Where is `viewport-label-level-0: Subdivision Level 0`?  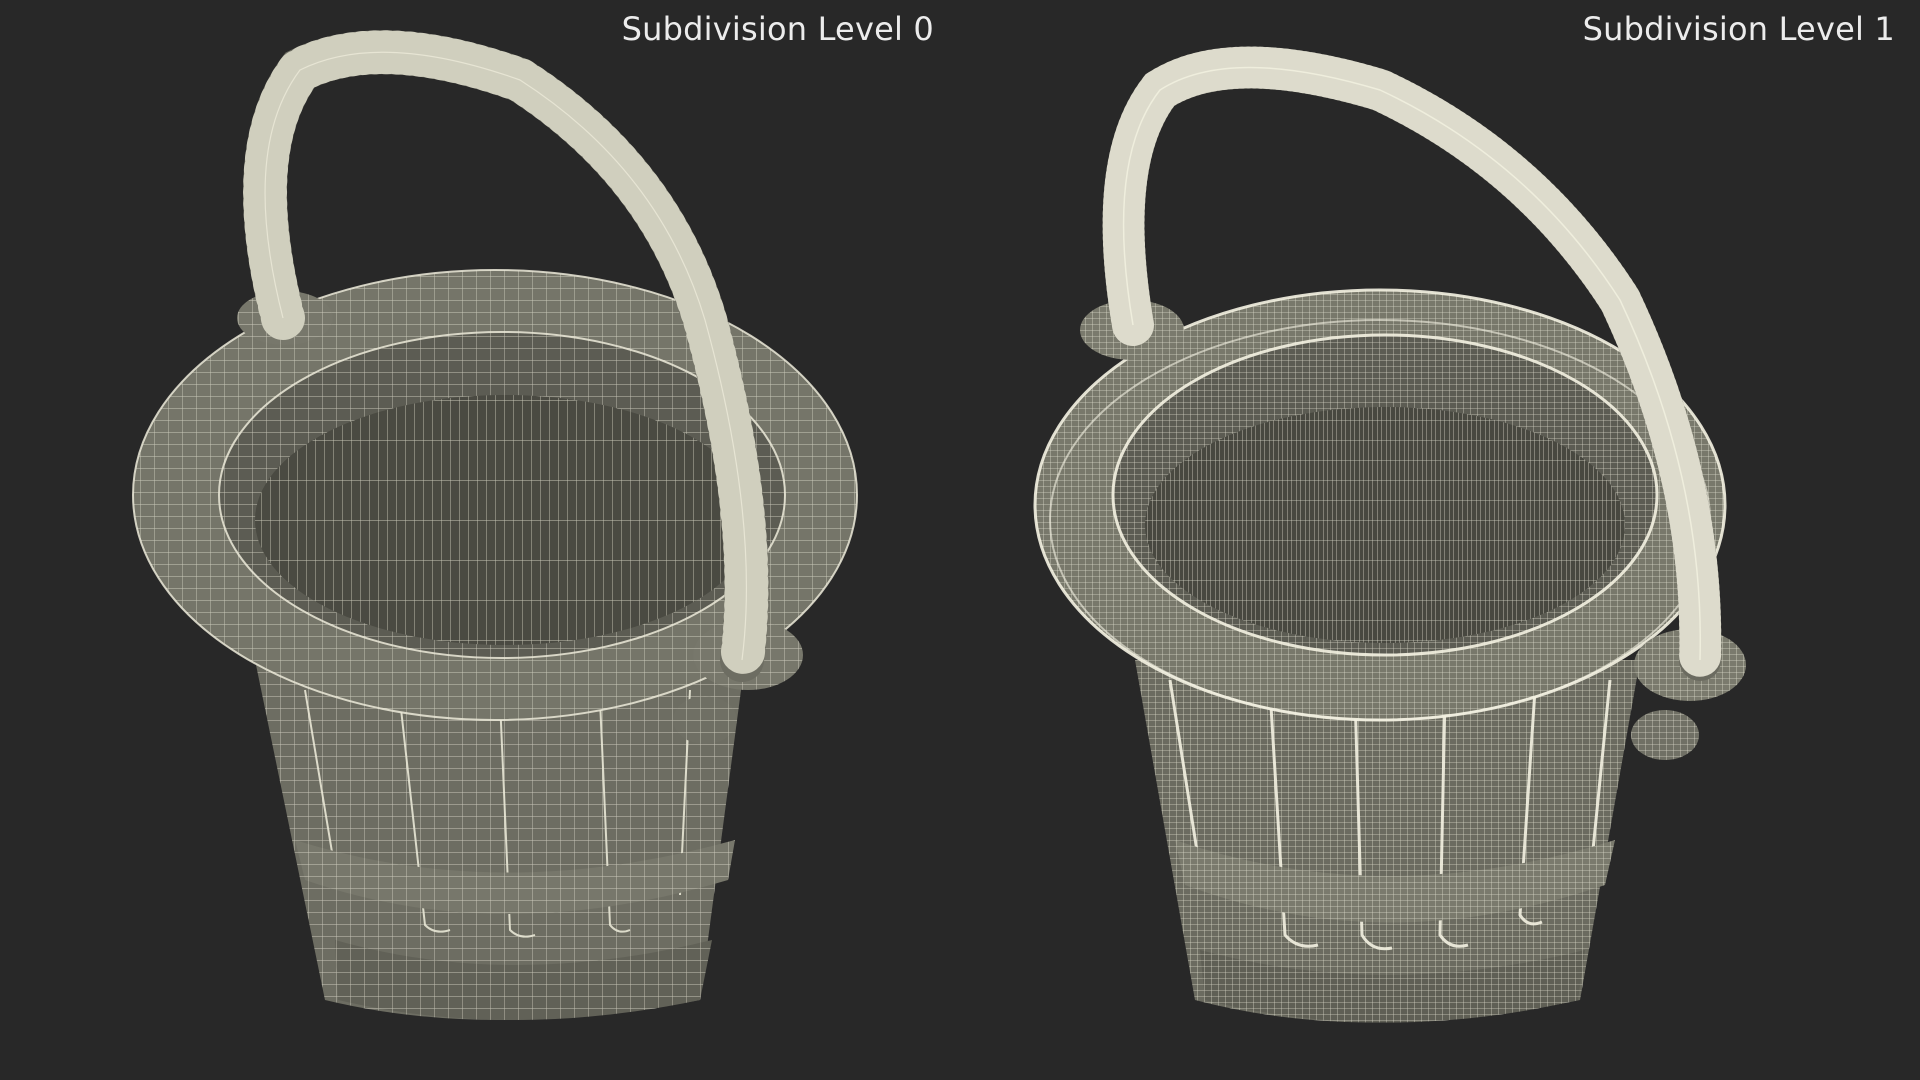
viewport-label-level-0: Subdivision Level 0 is located at coordinates (777, 29).